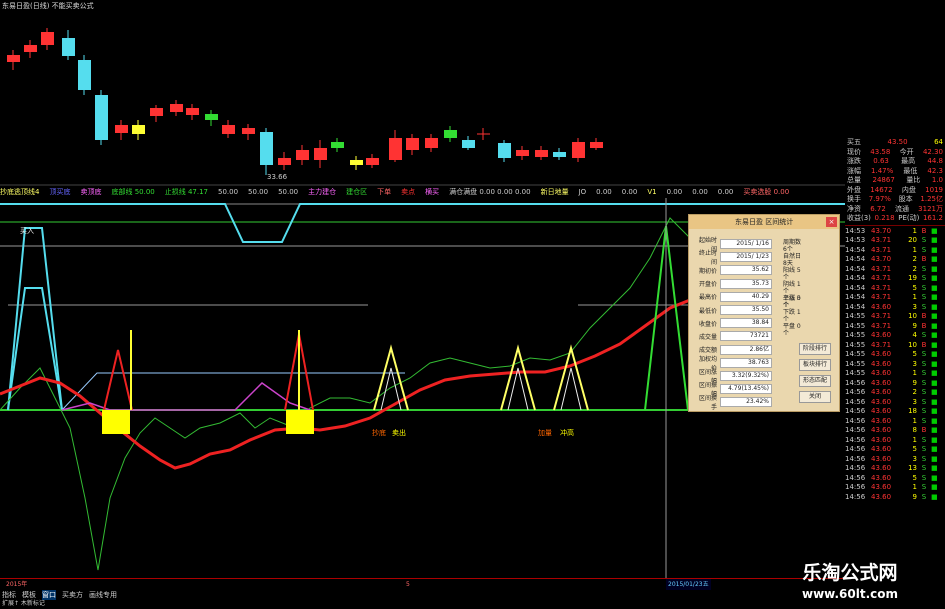  Describe the element at coordinates (909, 218) in the screenshot. I see `quote-value: PE(动)` at that location.